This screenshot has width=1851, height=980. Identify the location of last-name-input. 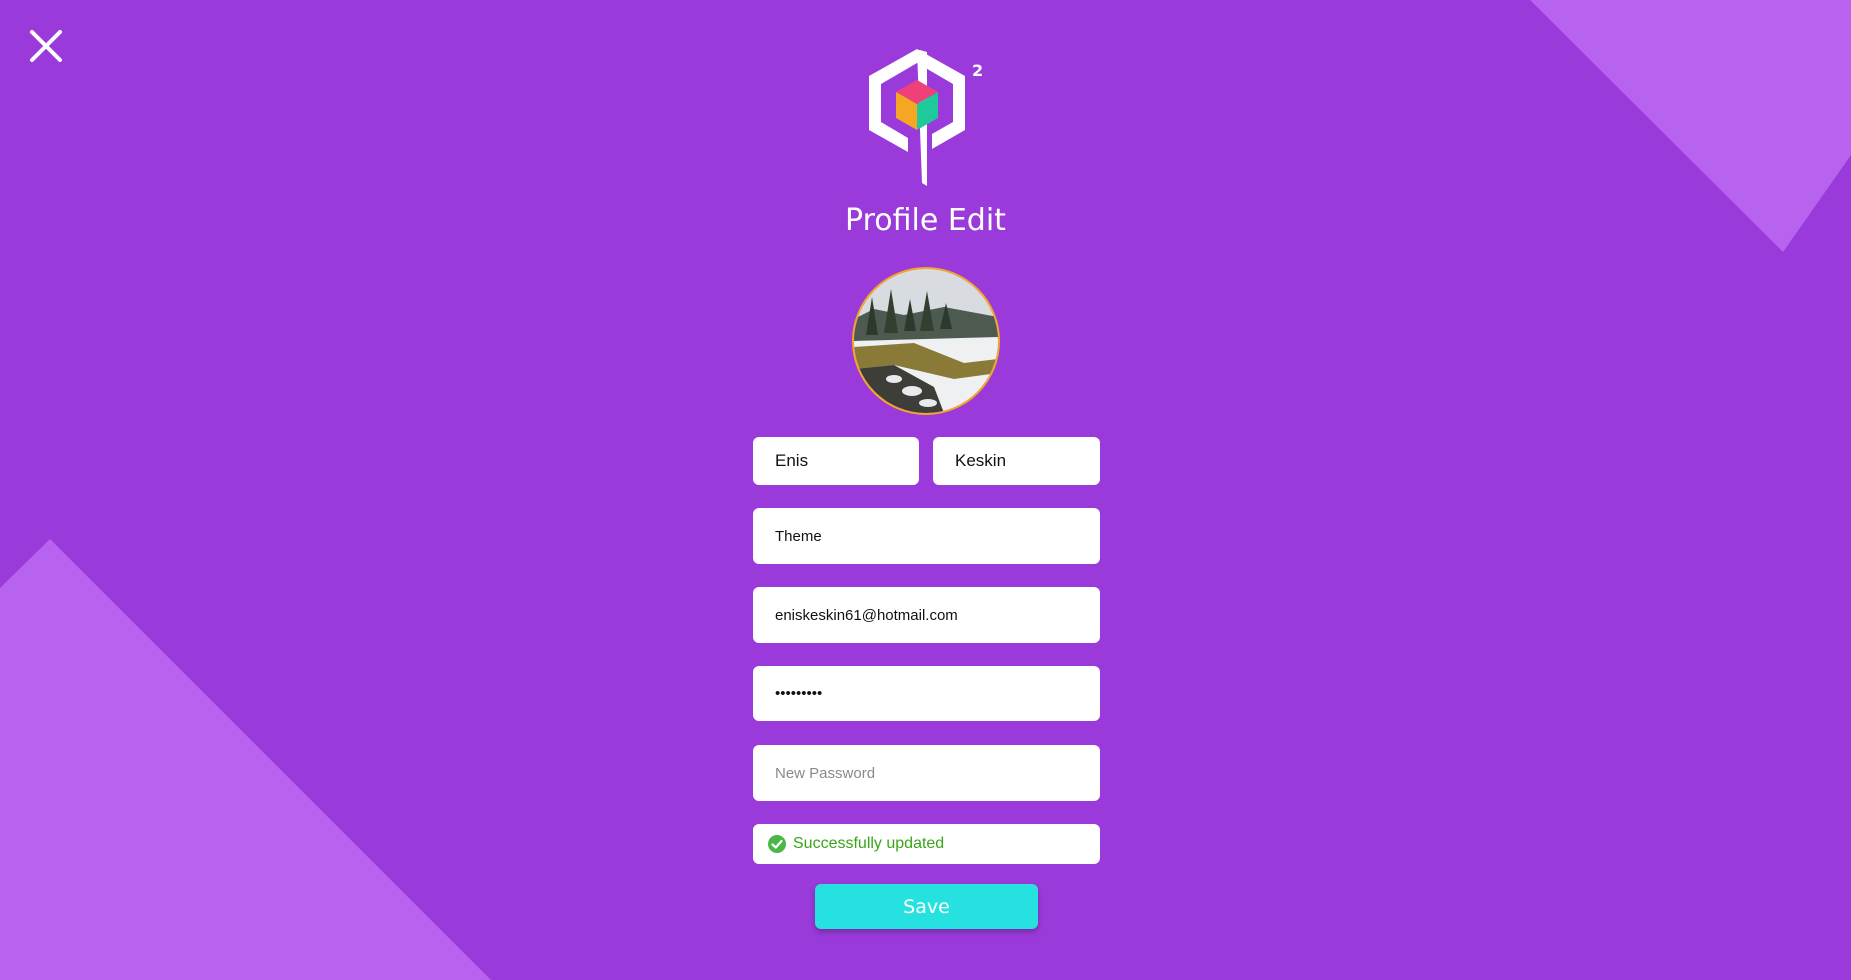
(1016, 461).